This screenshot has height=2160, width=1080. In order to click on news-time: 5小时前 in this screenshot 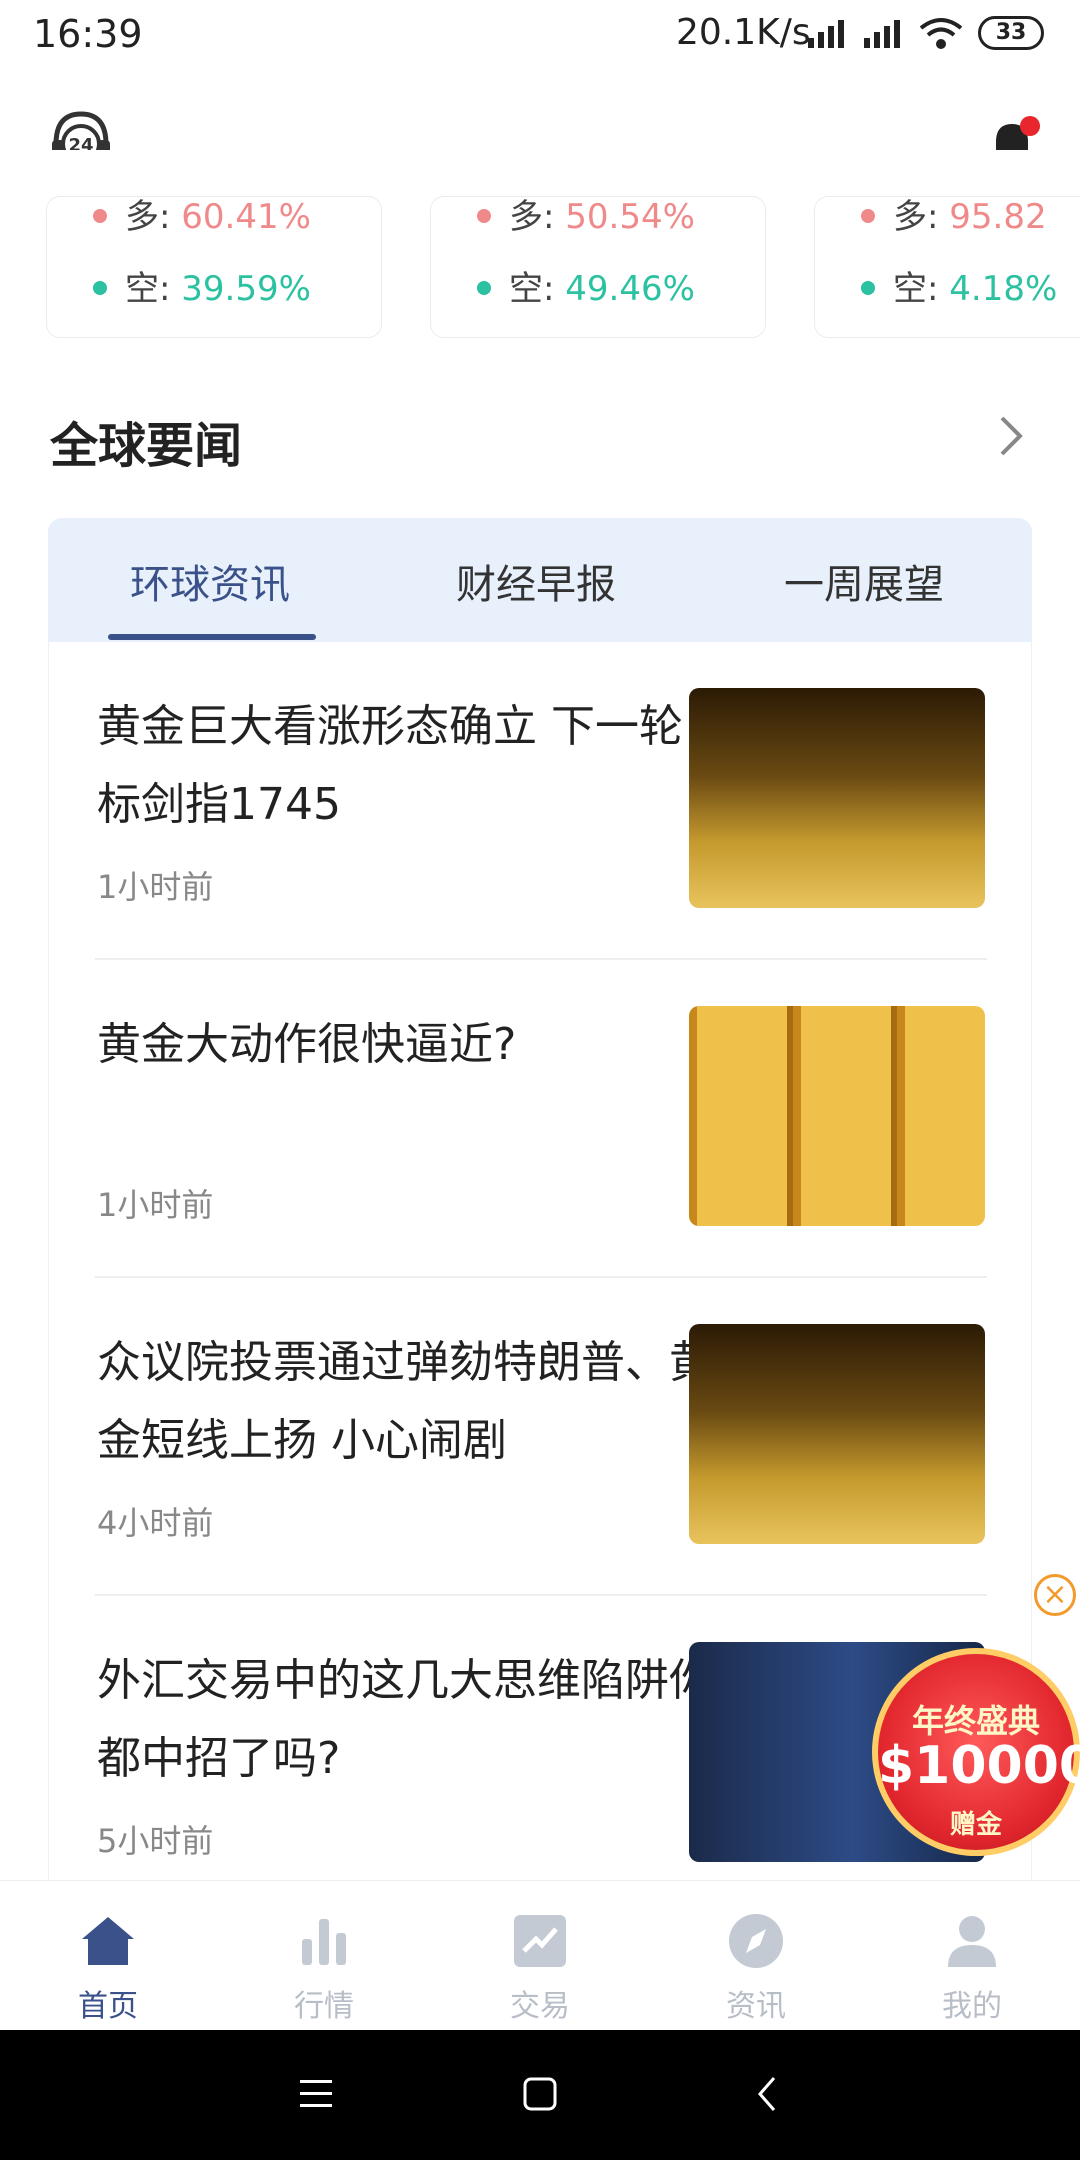, I will do `click(155, 1841)`.